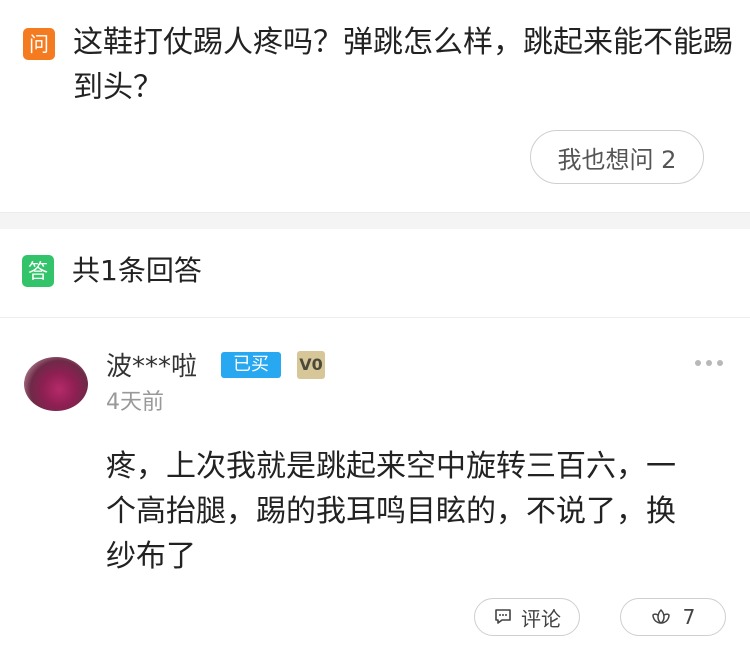 The width and height of the screenshot is (750, 655). Describe the element at coordinates (56, 384) in the screenshot. I see `avatar` at that location.